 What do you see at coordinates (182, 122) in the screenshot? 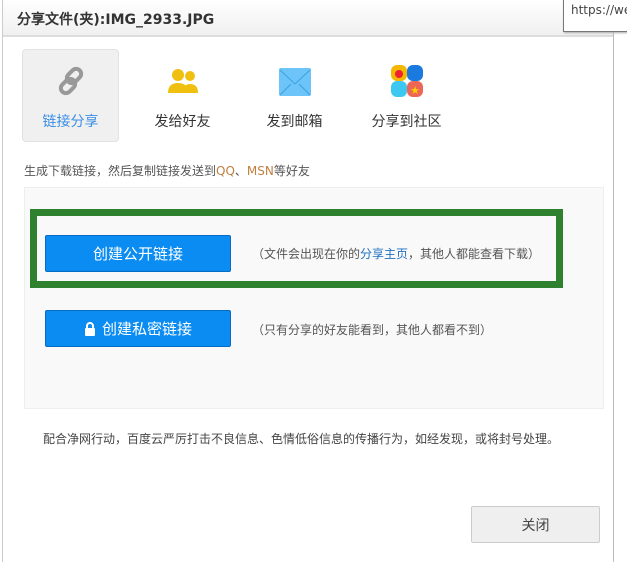
I see `tab-label: 发给好友` at bounding box center [182, 122].